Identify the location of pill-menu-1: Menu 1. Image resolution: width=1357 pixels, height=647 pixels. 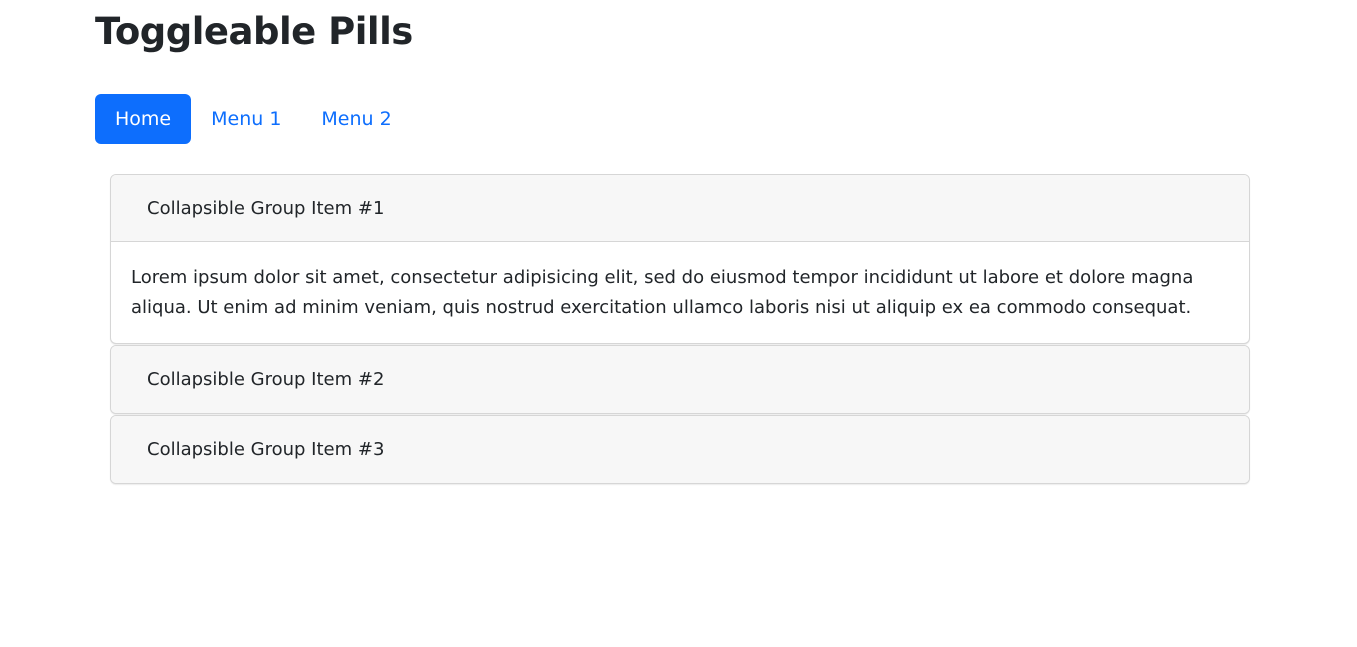
(246, 119).